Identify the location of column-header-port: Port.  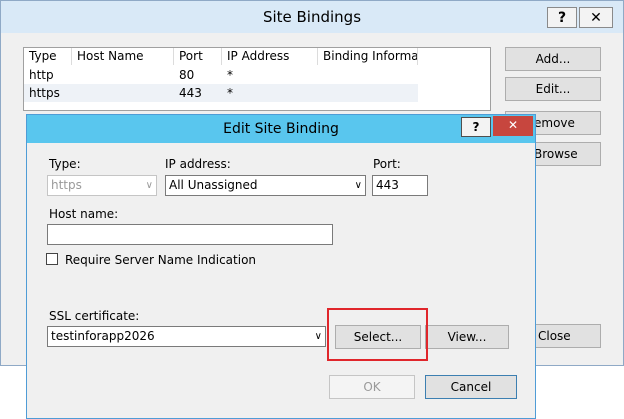
(198, 56).